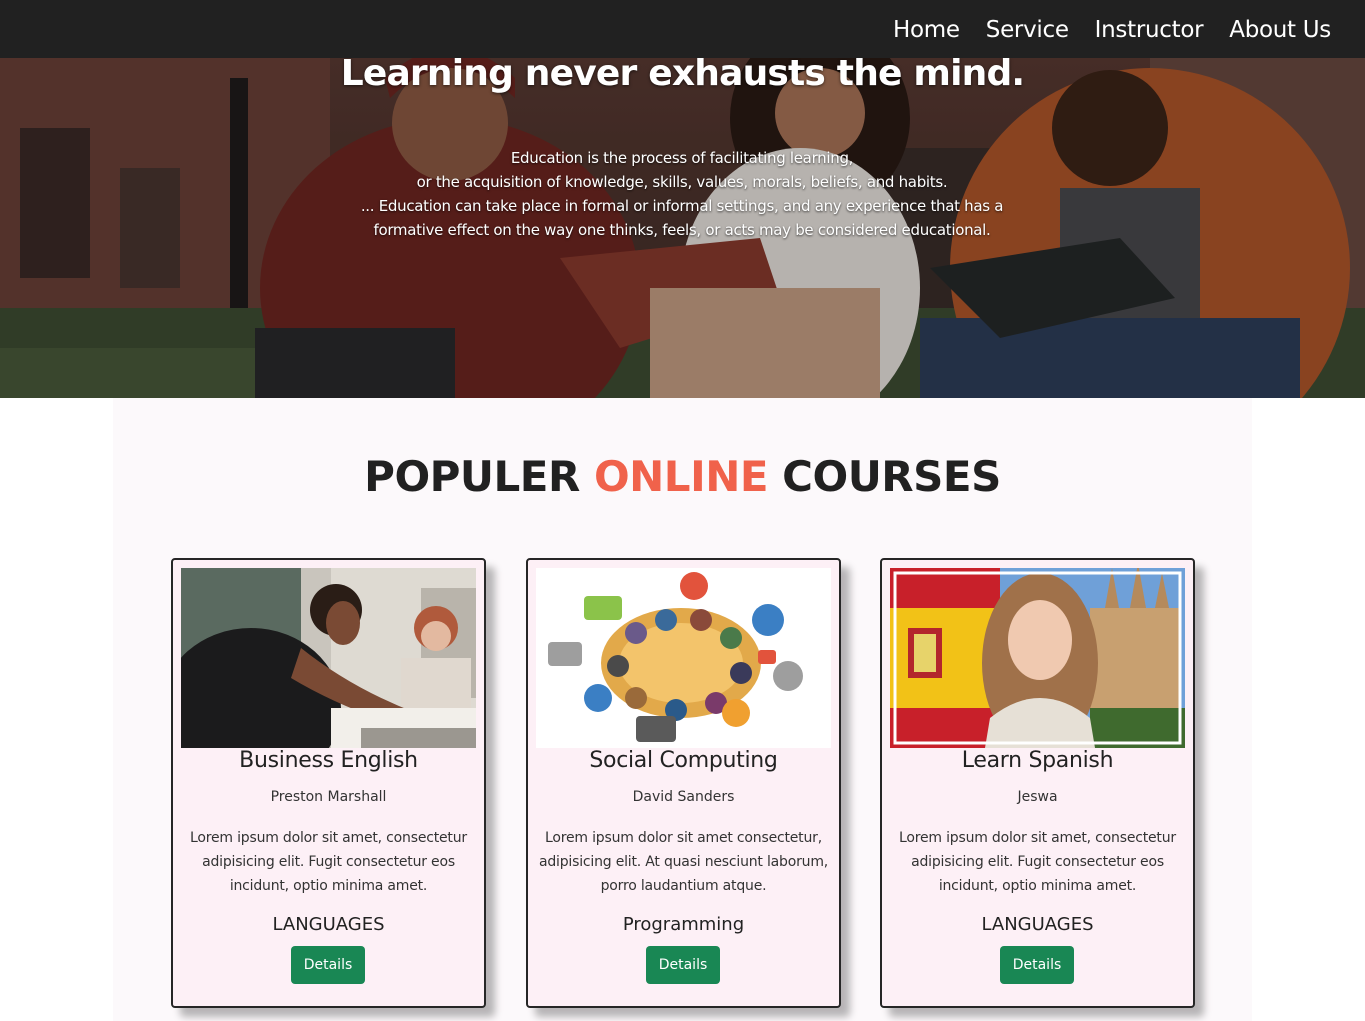  I want to click on course-image-social-computing, so click(683, 658).